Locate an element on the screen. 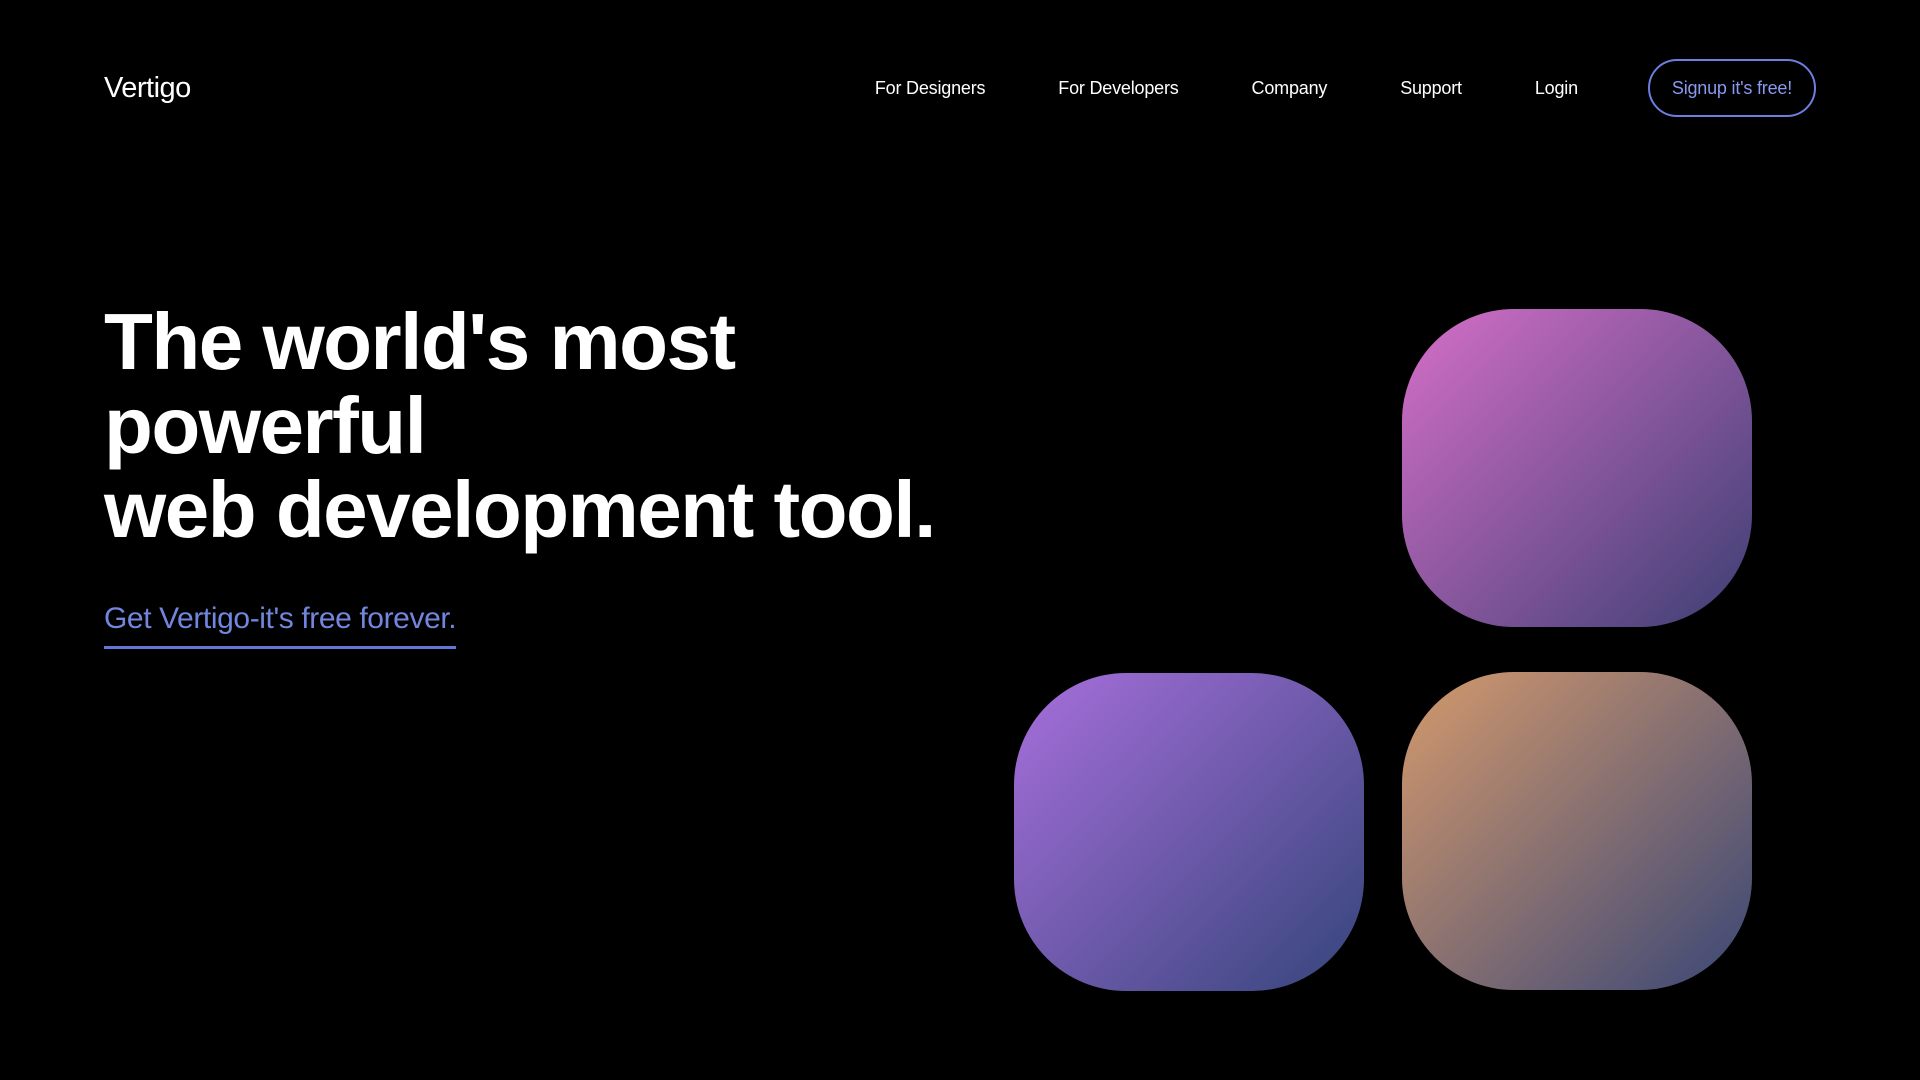 Image resolution: width=1920 pixels, height=1080 pixels. hero-headline-line-1: The world's most powerful is located at coordinates (420, 383).